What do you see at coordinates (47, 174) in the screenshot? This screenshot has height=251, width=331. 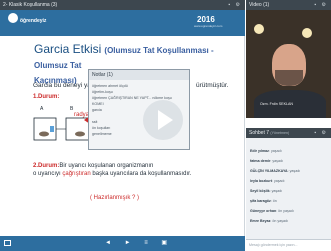 I see `durum2-text-b: o uyarıcıyı` at bounding box center [47, 174].